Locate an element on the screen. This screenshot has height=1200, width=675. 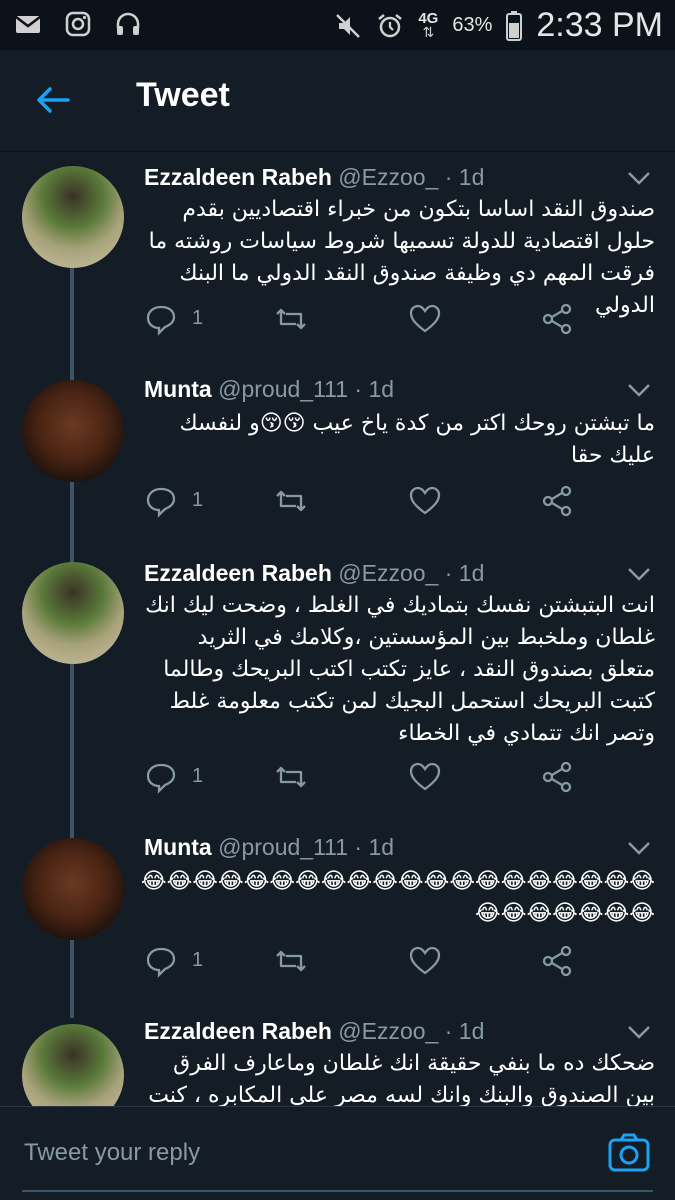
page-title: Tweet is located at coordinates (183, 95).